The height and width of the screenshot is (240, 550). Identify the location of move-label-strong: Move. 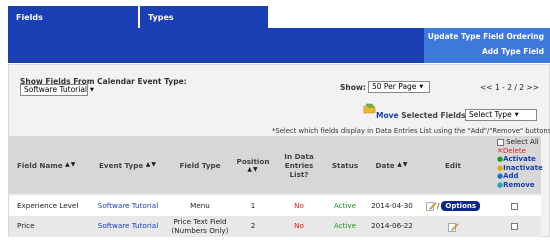
(387, 115).